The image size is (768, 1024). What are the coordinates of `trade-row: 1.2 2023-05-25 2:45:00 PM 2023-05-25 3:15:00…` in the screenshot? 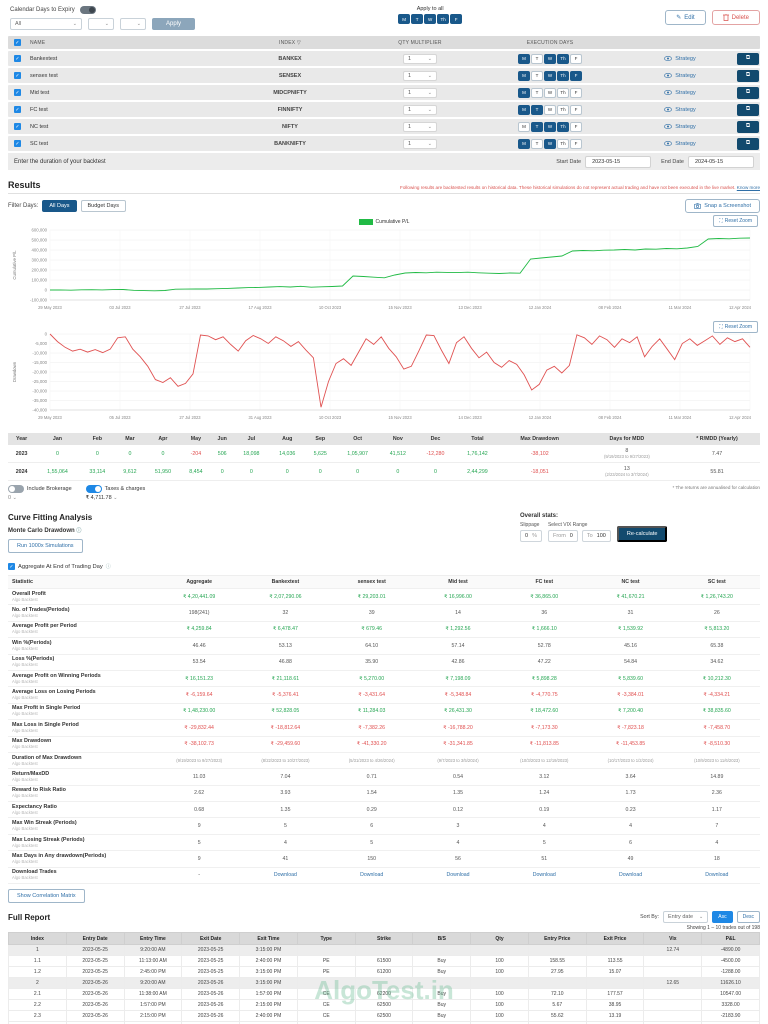 It's located at (384, 972).